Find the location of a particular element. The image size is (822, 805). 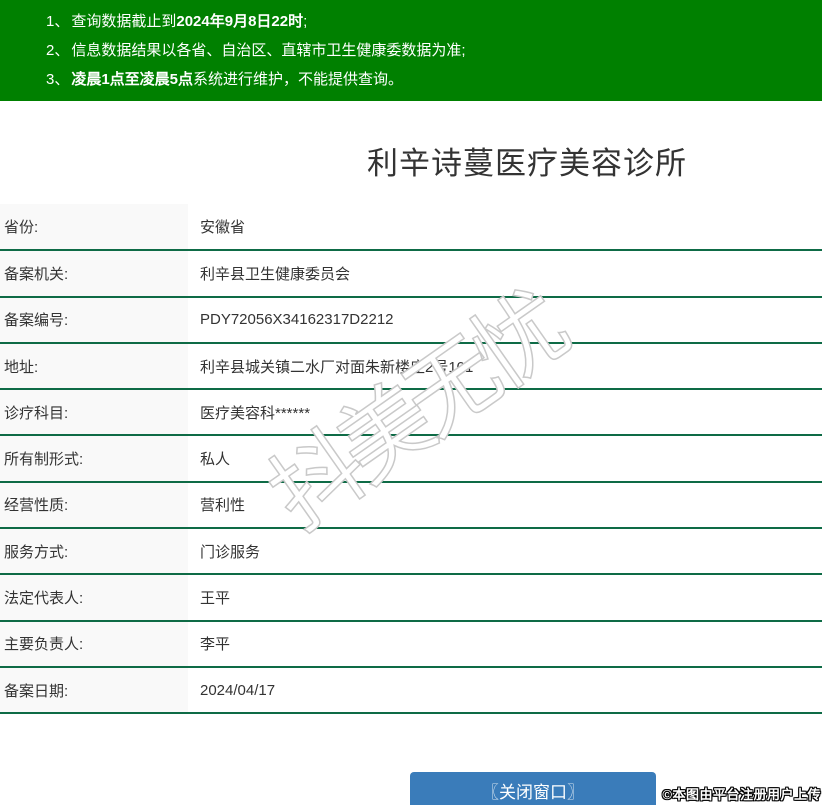

notice-text: 系统进行维护，不能提供查询。 is located at coordinates (298, 79).